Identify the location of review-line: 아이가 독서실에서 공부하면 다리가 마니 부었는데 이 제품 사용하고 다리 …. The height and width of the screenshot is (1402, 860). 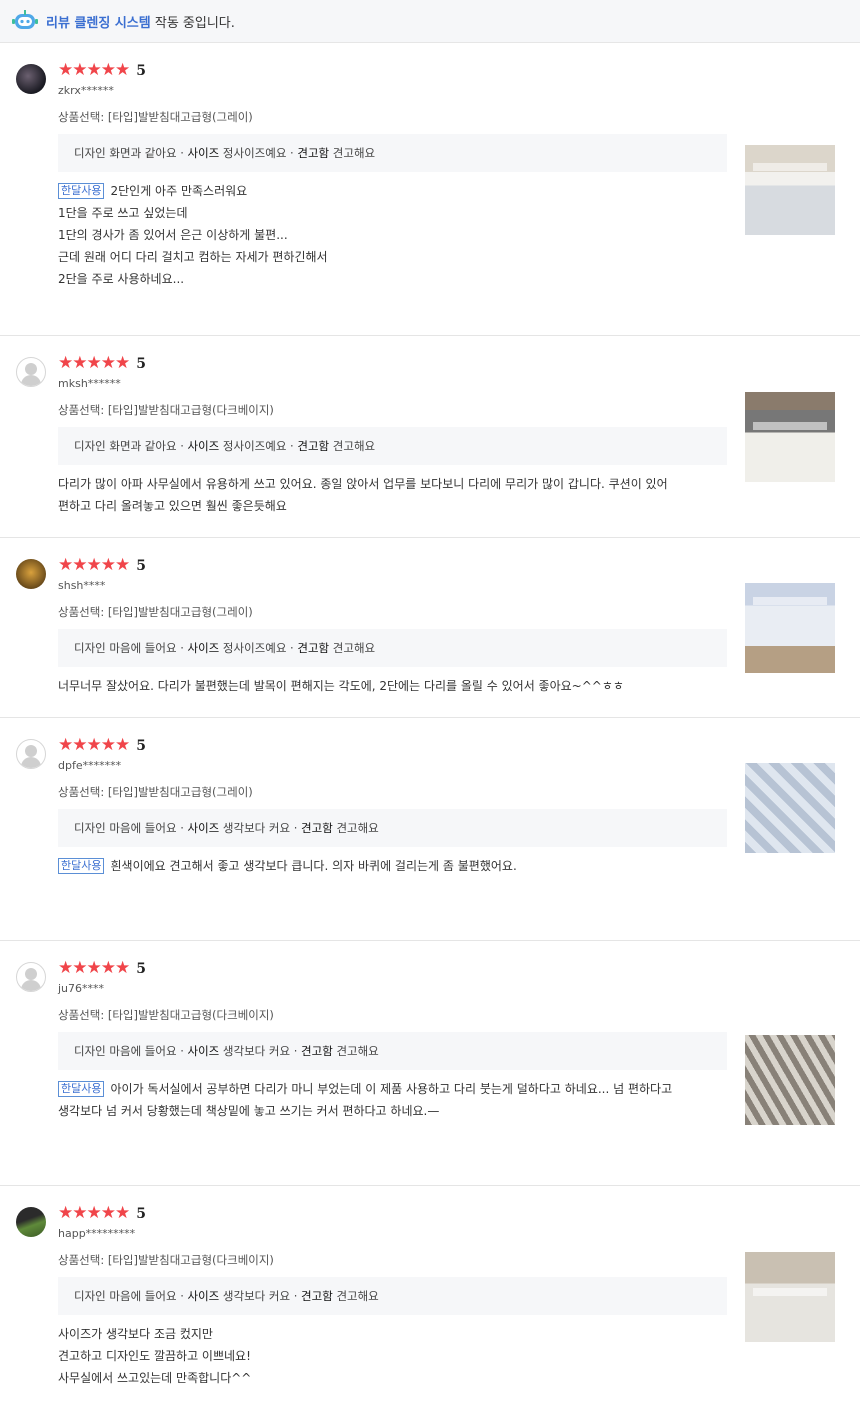
(391, 1089).